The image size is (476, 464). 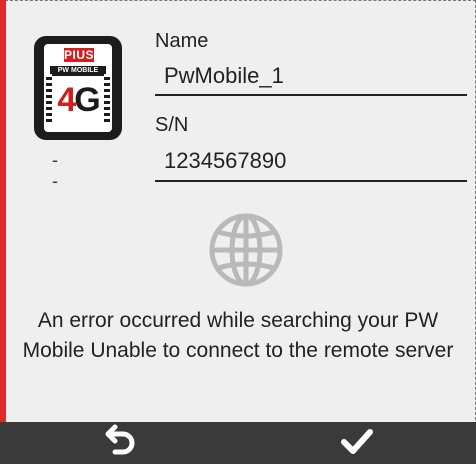 I want to click on badge-g: G, so click(x=87, y=100).